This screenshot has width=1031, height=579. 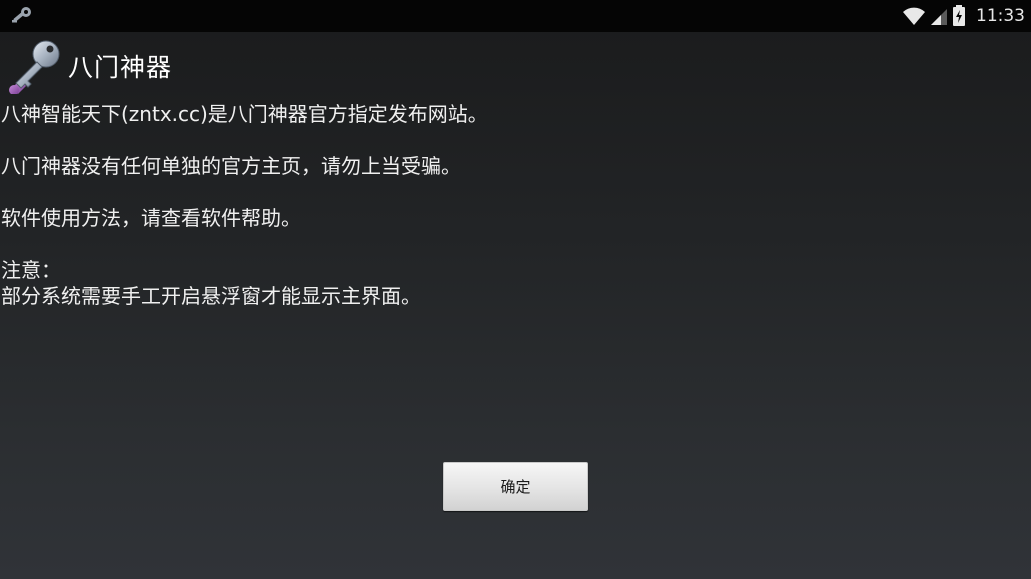 What do you see at coordinates (244, 114) in the screenshot?
I see `message-line-website: 八神智能天下(zntx.cc)是八门神器官方指定发布网站。` at bounding box center [244, 114].